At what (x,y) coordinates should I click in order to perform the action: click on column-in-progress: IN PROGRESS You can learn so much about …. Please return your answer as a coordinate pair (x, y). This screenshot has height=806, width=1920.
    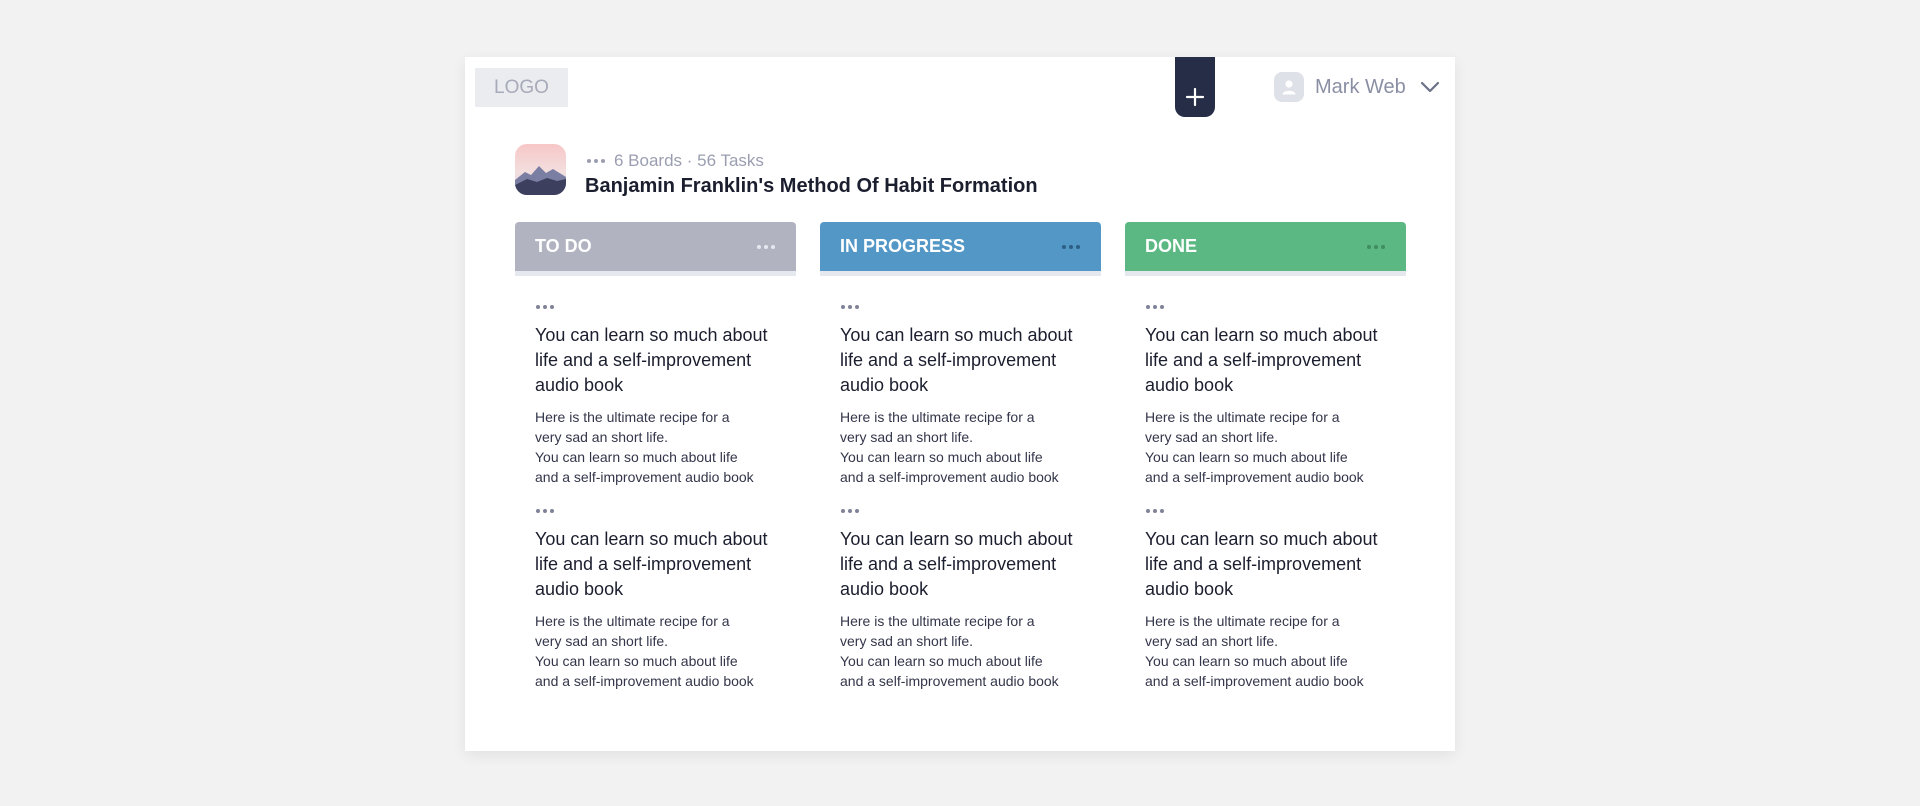
    Looking at the image, I should click on (960, 456).